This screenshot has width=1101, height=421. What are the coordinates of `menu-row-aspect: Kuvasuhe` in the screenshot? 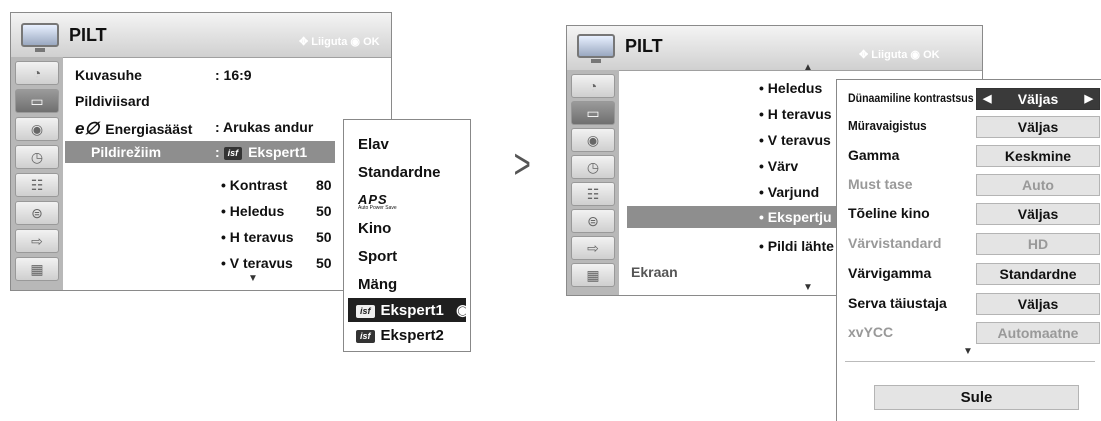 It's located at (108, 75).